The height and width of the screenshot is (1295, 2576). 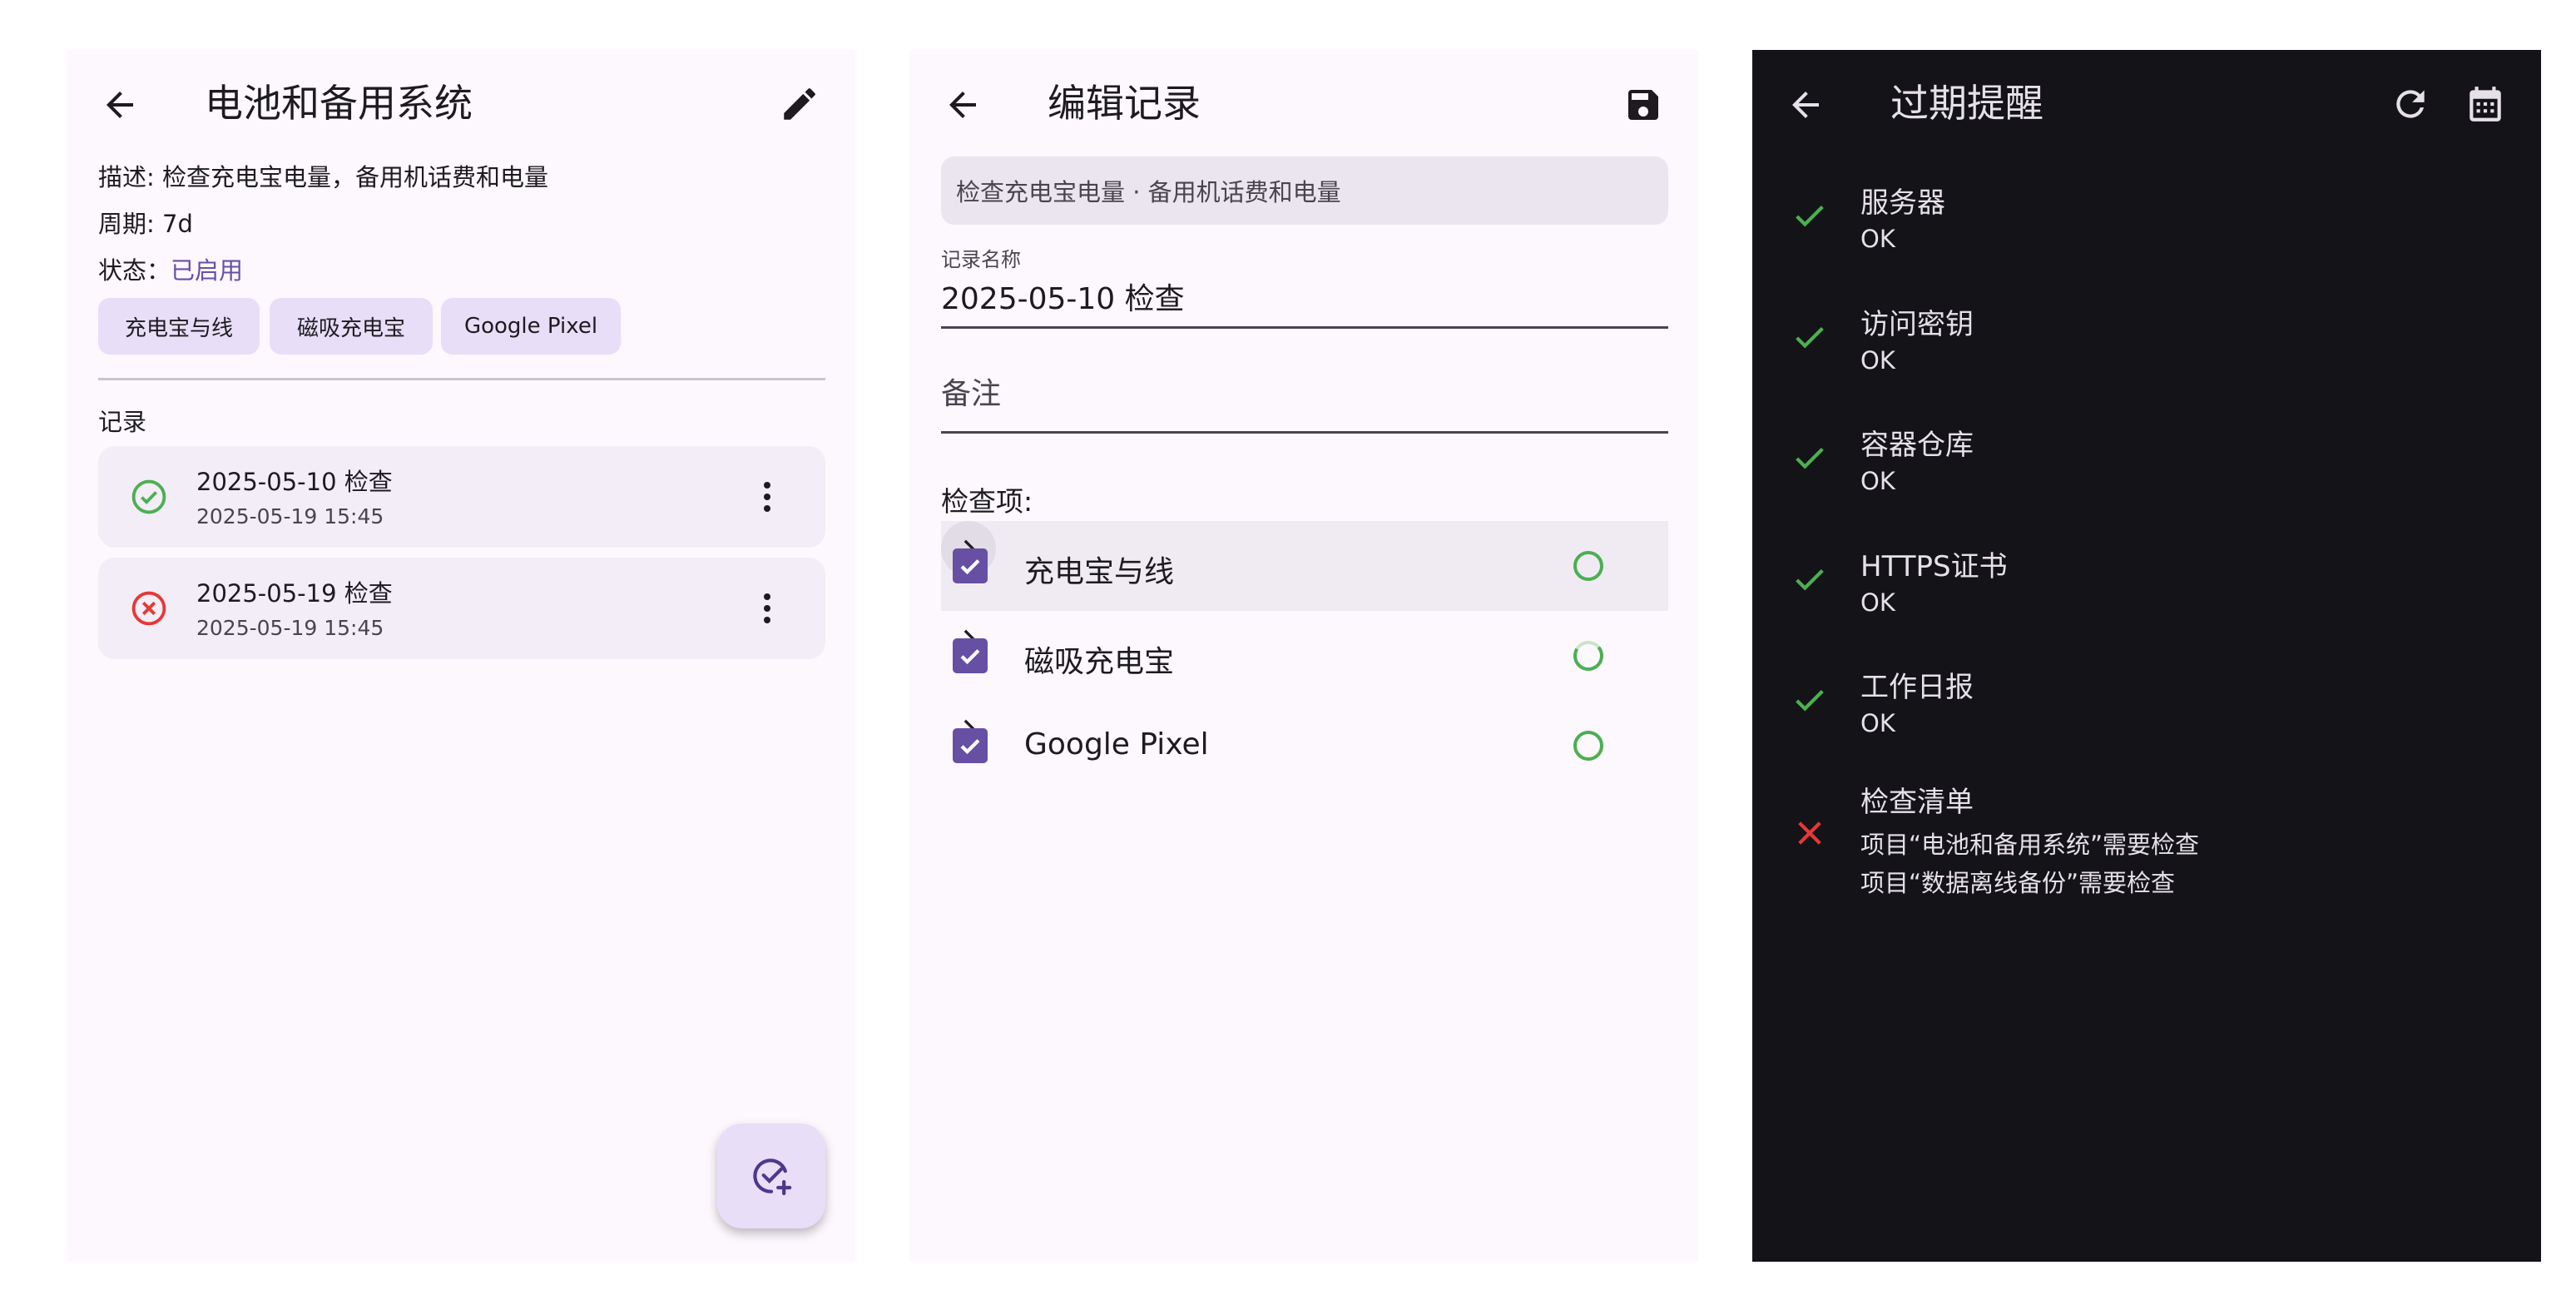 I want to click on item-detail-line: 项目“数据离线备份”需要检查, so click(x=2018, y=883).